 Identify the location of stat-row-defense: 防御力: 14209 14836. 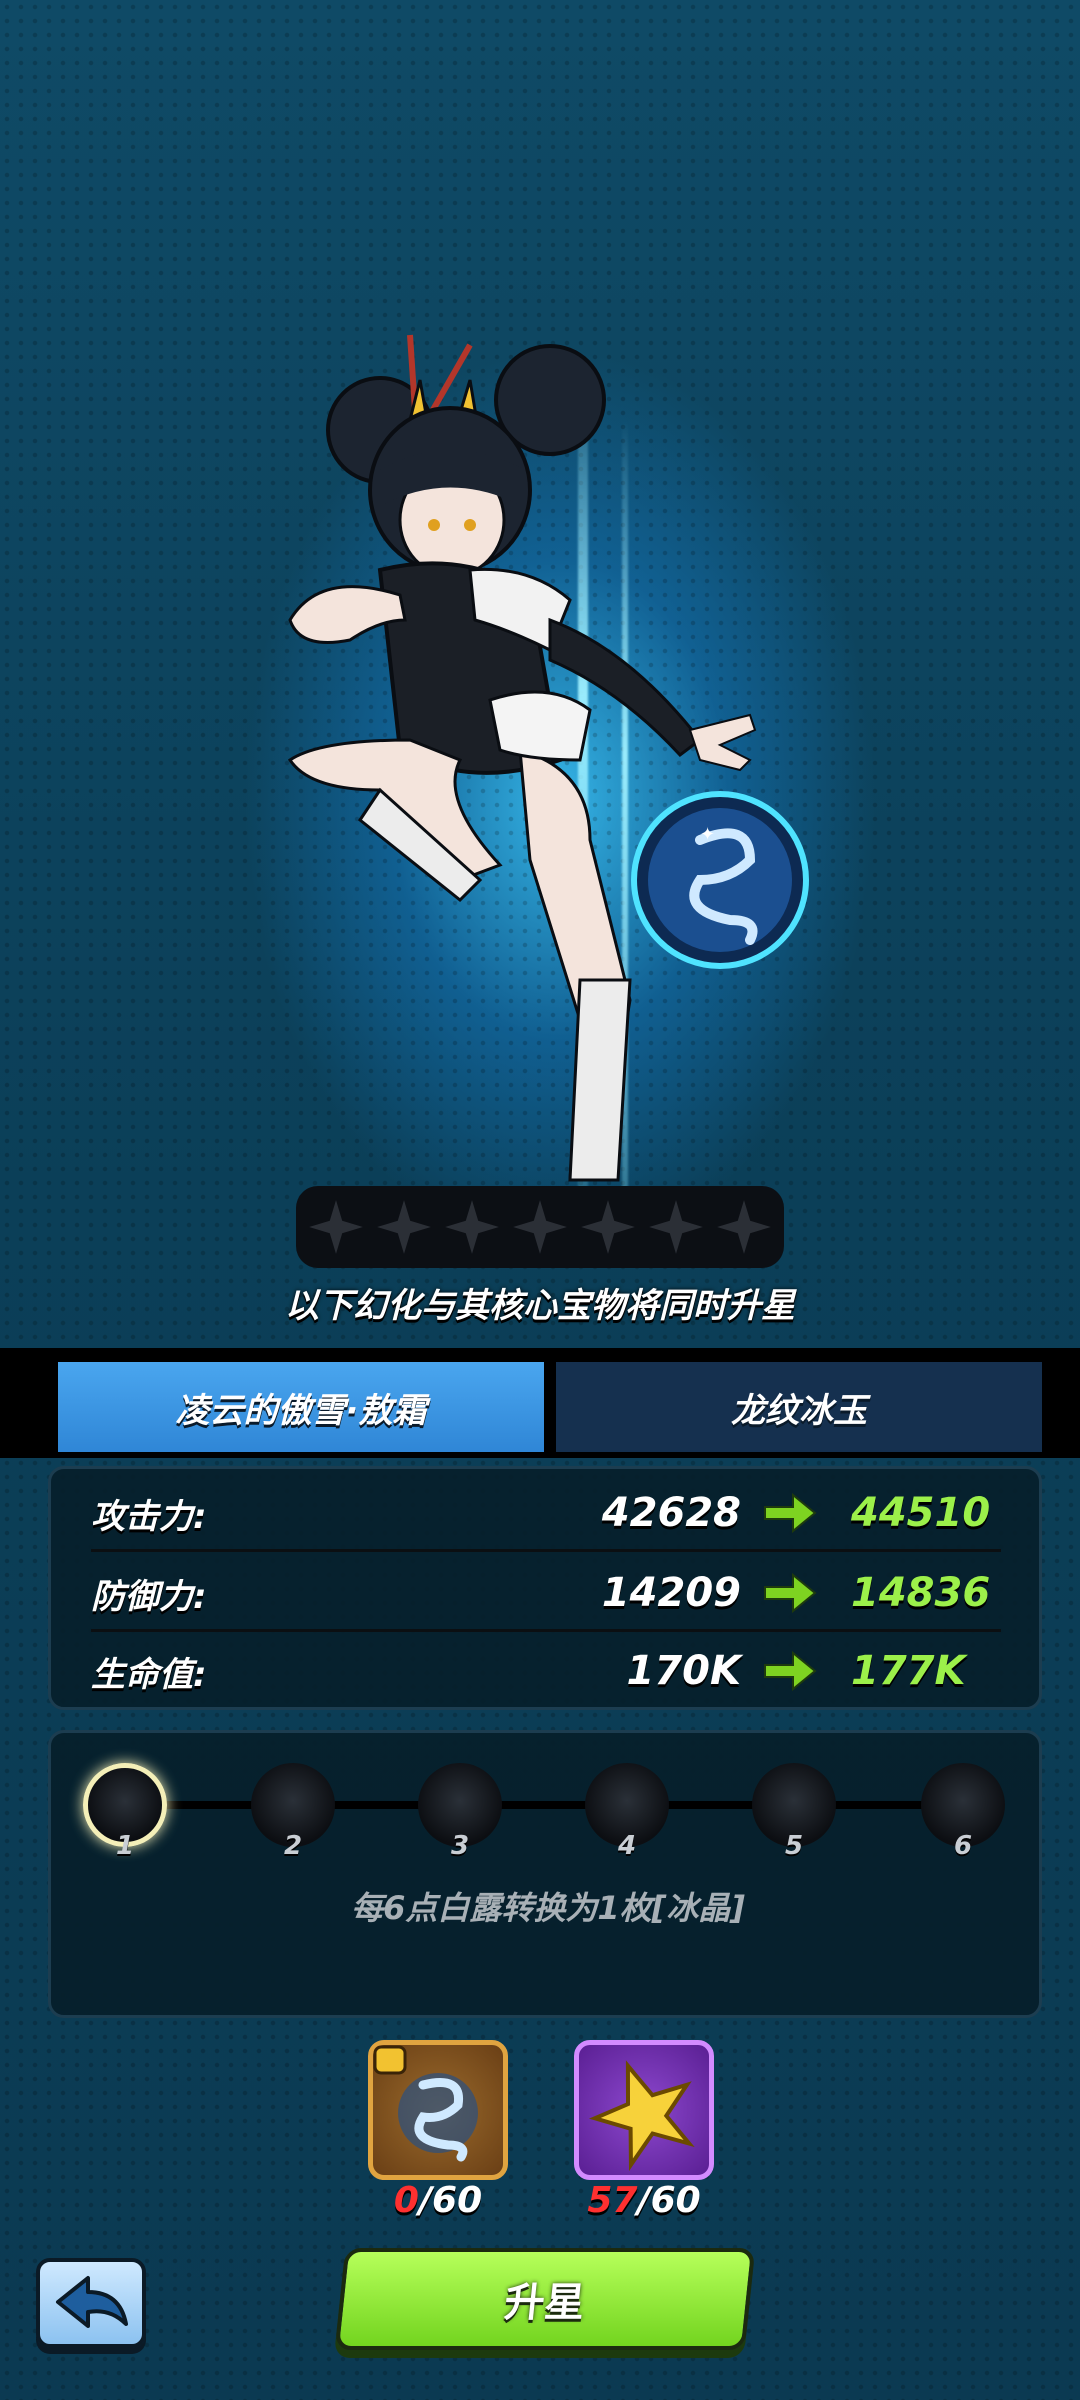
(546, 1593).